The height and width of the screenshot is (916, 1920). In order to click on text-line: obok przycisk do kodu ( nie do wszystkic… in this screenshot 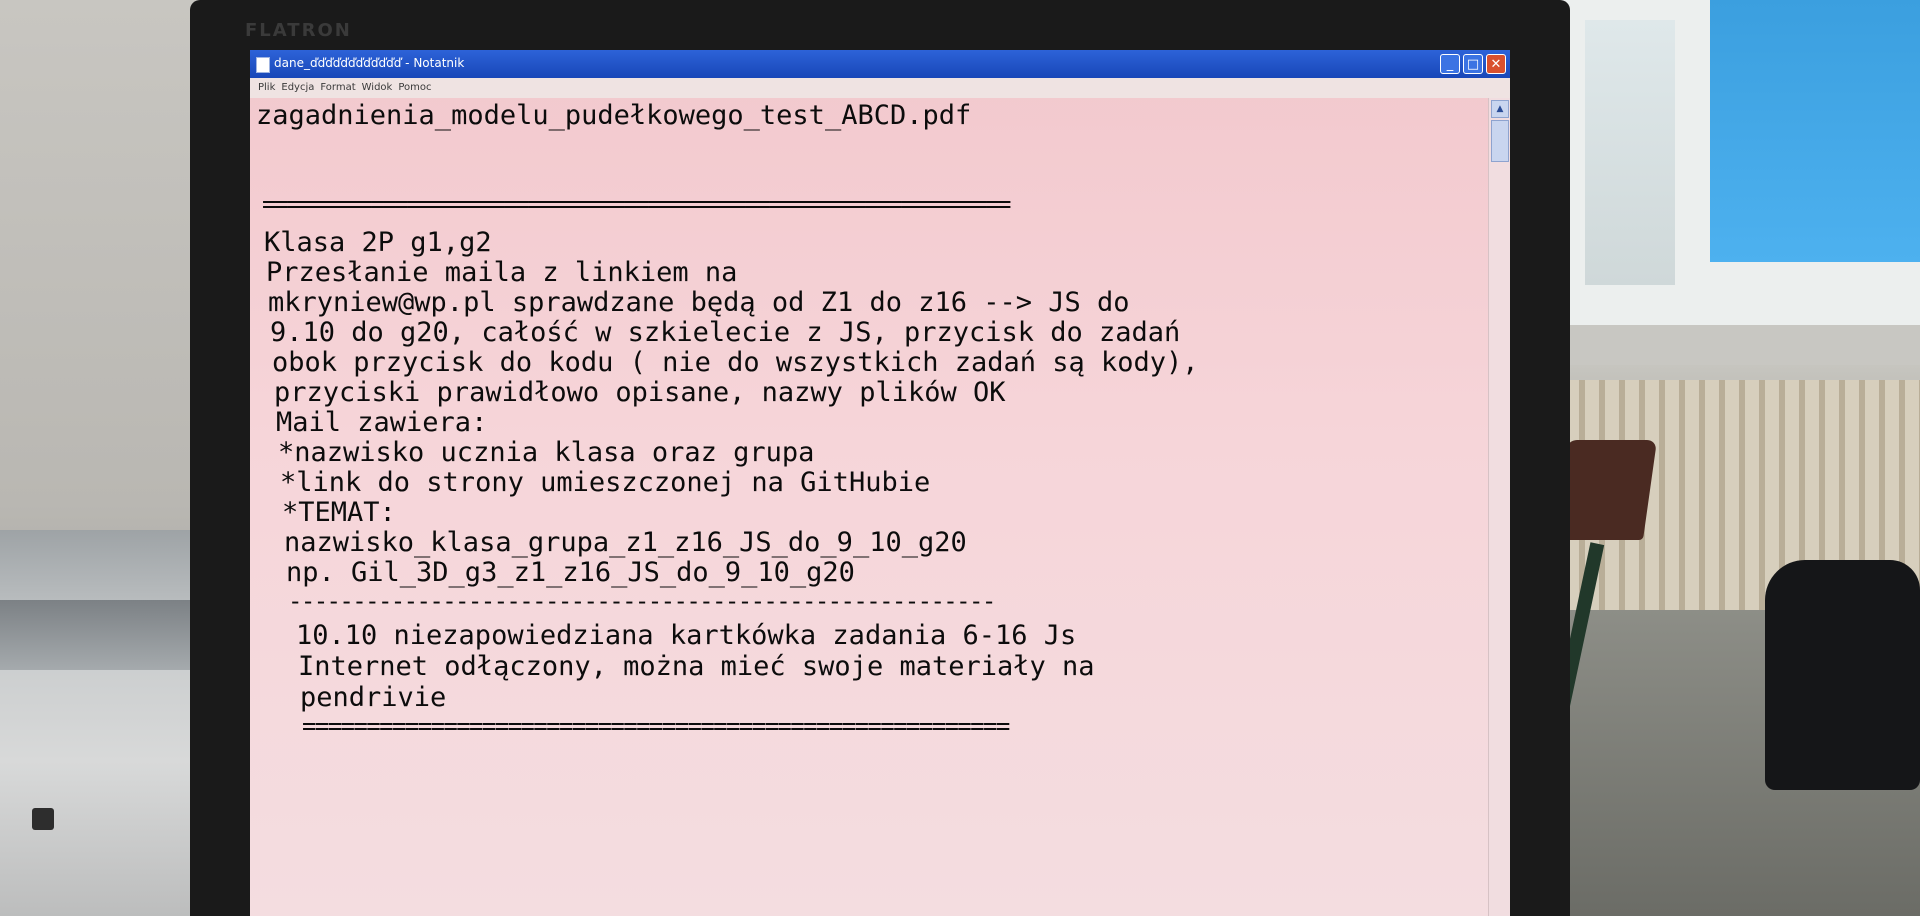, I will do `click(735, 362)`.